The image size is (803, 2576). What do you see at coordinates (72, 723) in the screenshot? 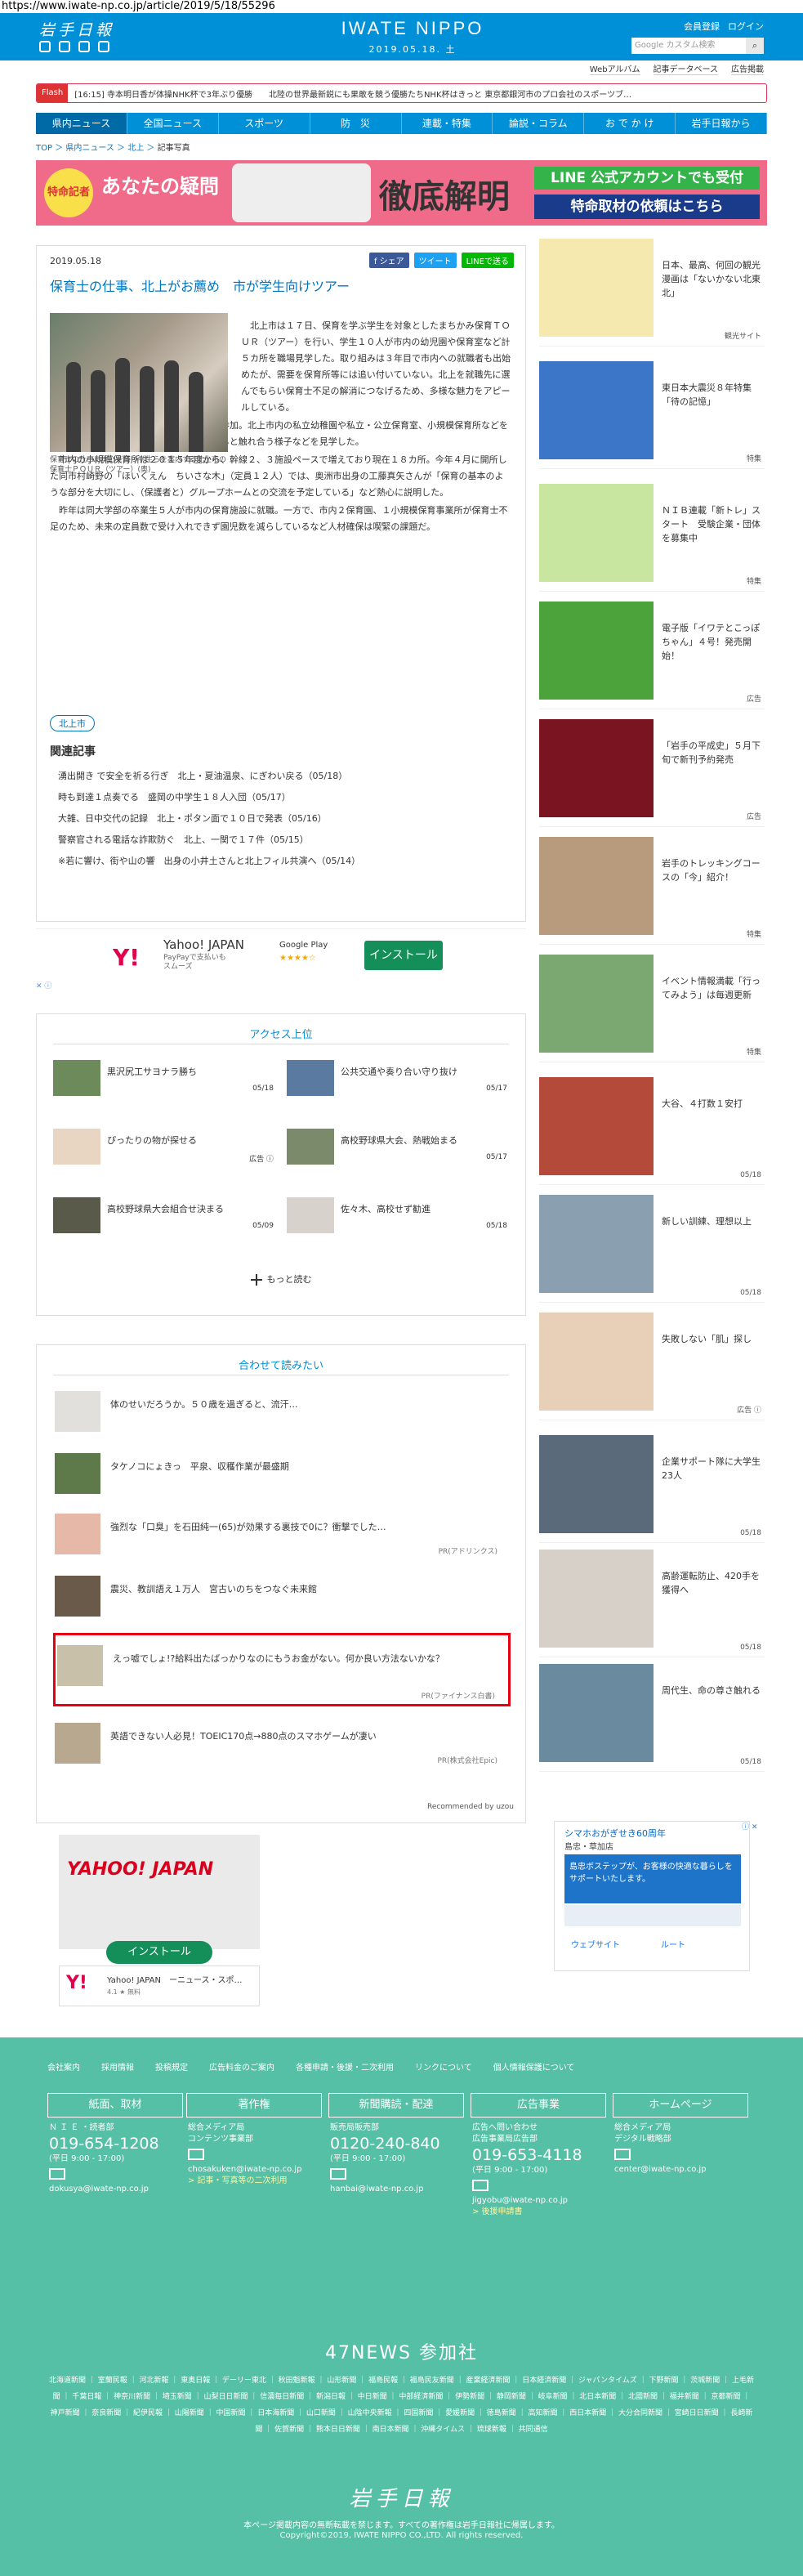
I see `keyword-tag: 北上市` at bounding box center [72, 723].